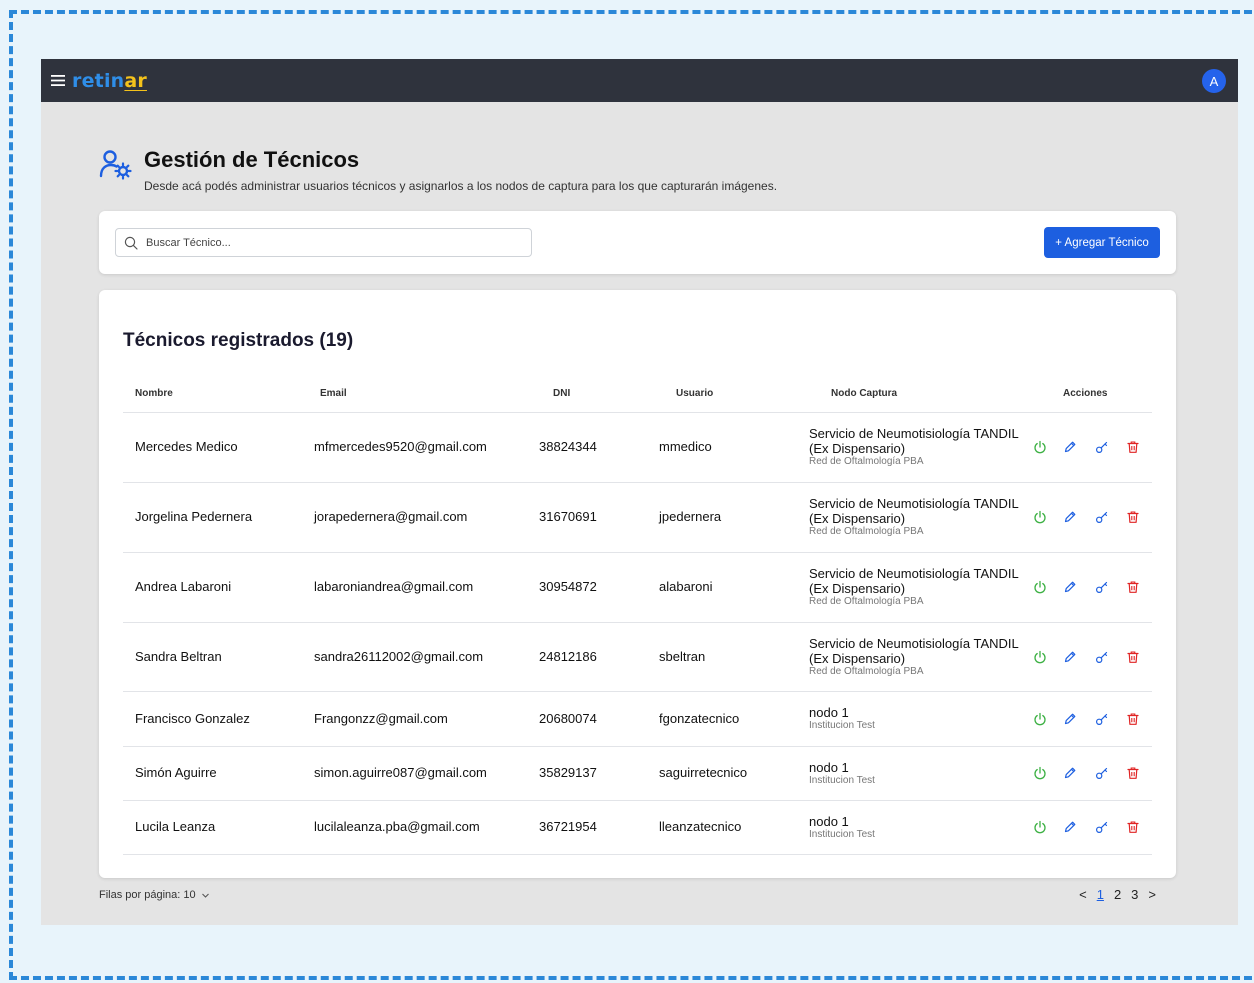  What do you see at coordinates (685, 446) in the screenshot?
I see `technician-username: mmedico` at bounding box center [685, 446].